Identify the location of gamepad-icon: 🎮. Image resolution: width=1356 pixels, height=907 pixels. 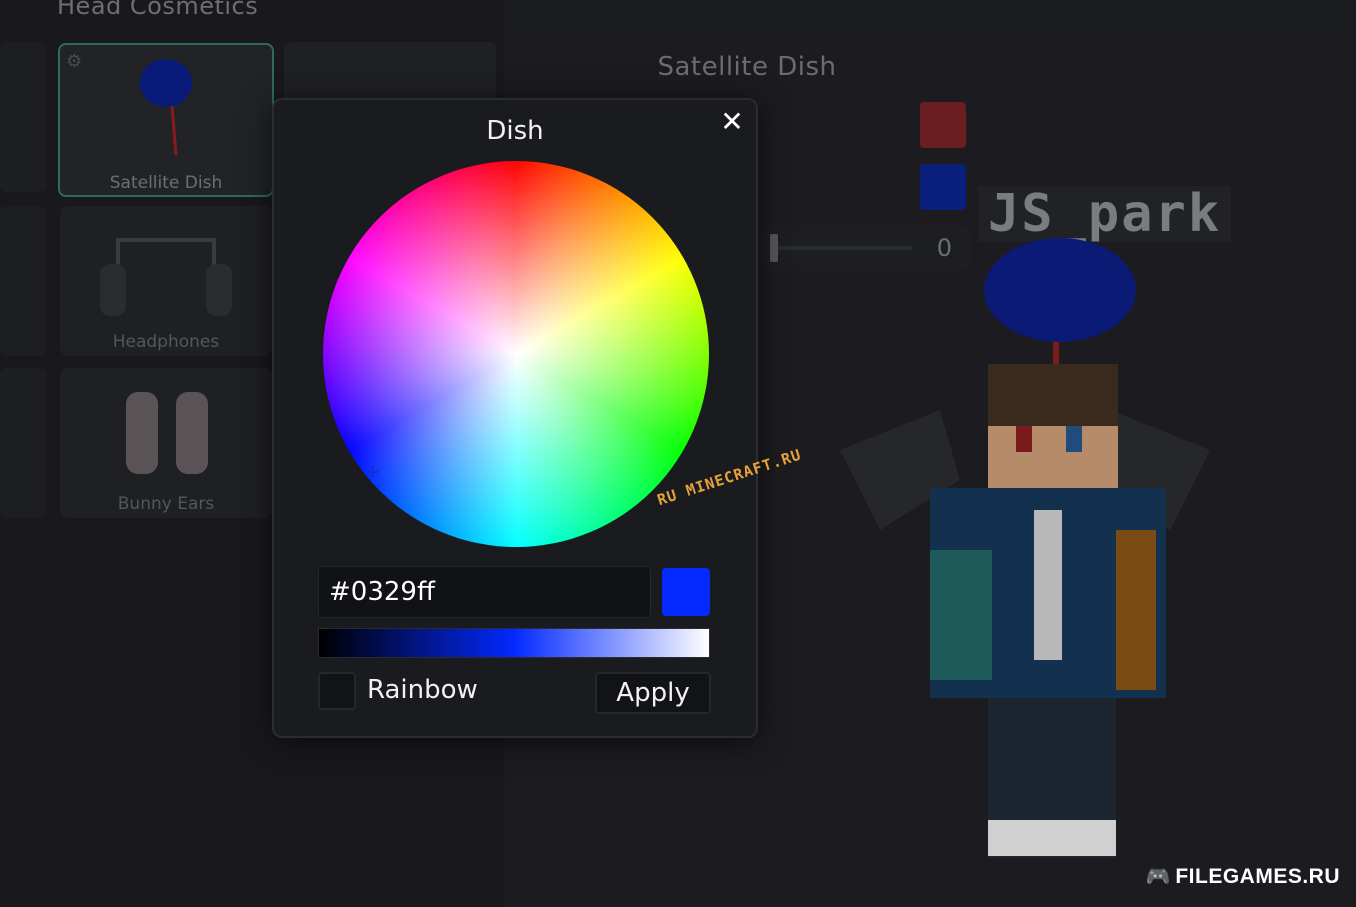
(1158, 877).